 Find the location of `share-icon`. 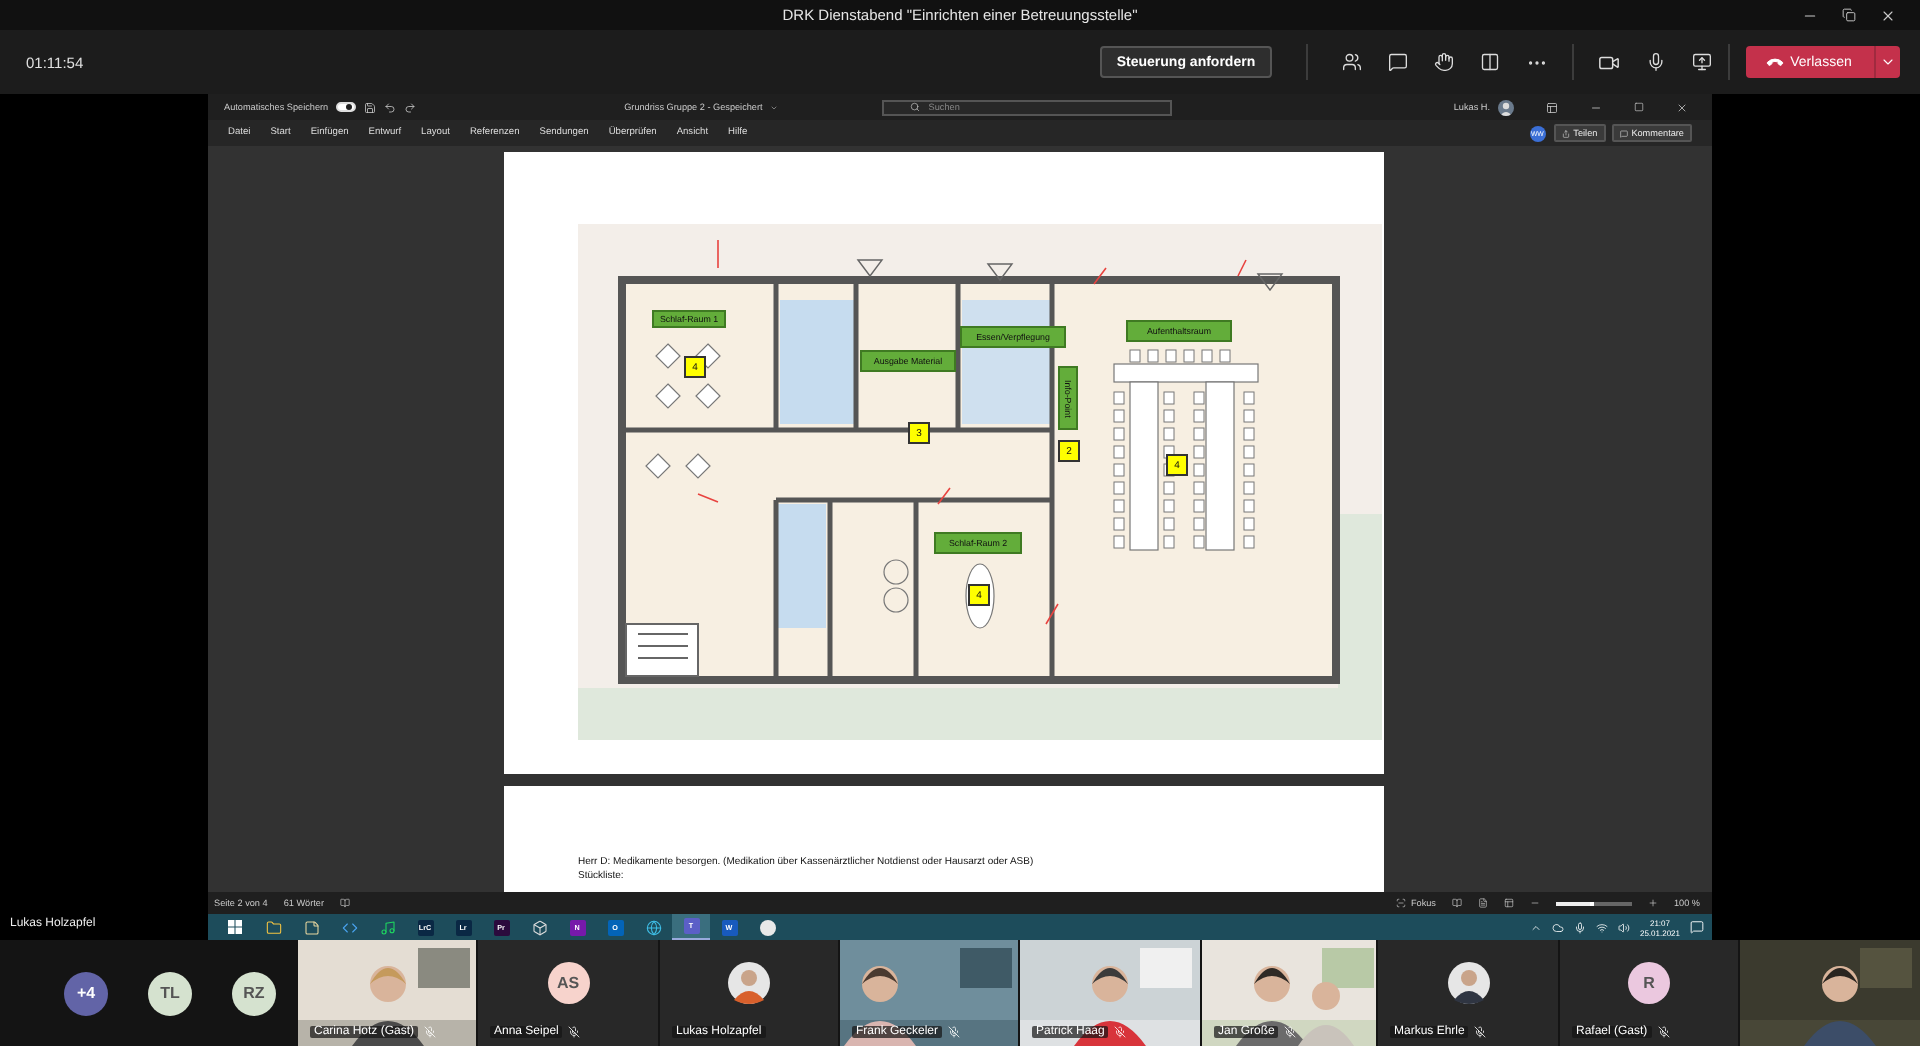

share-icon is located at coordinates (1565, 133).